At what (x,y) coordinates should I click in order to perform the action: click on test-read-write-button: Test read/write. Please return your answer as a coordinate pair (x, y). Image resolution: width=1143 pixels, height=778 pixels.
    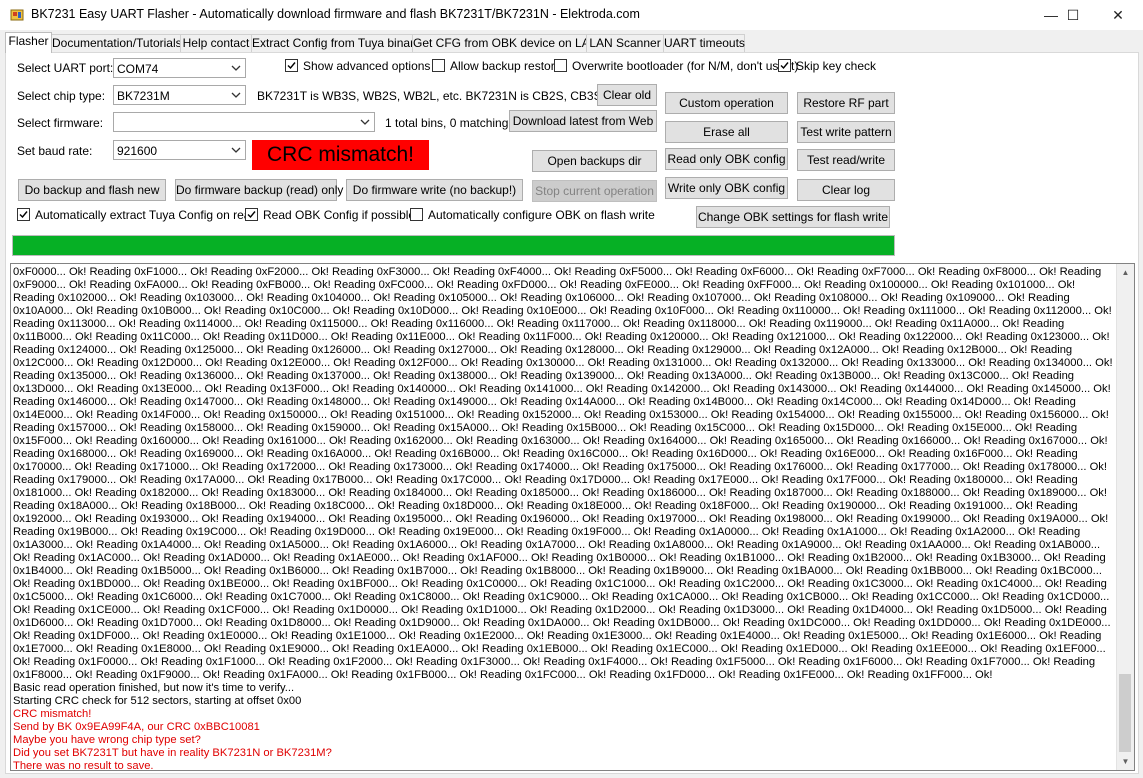
    Looking at the image, I should click on (846, 160).